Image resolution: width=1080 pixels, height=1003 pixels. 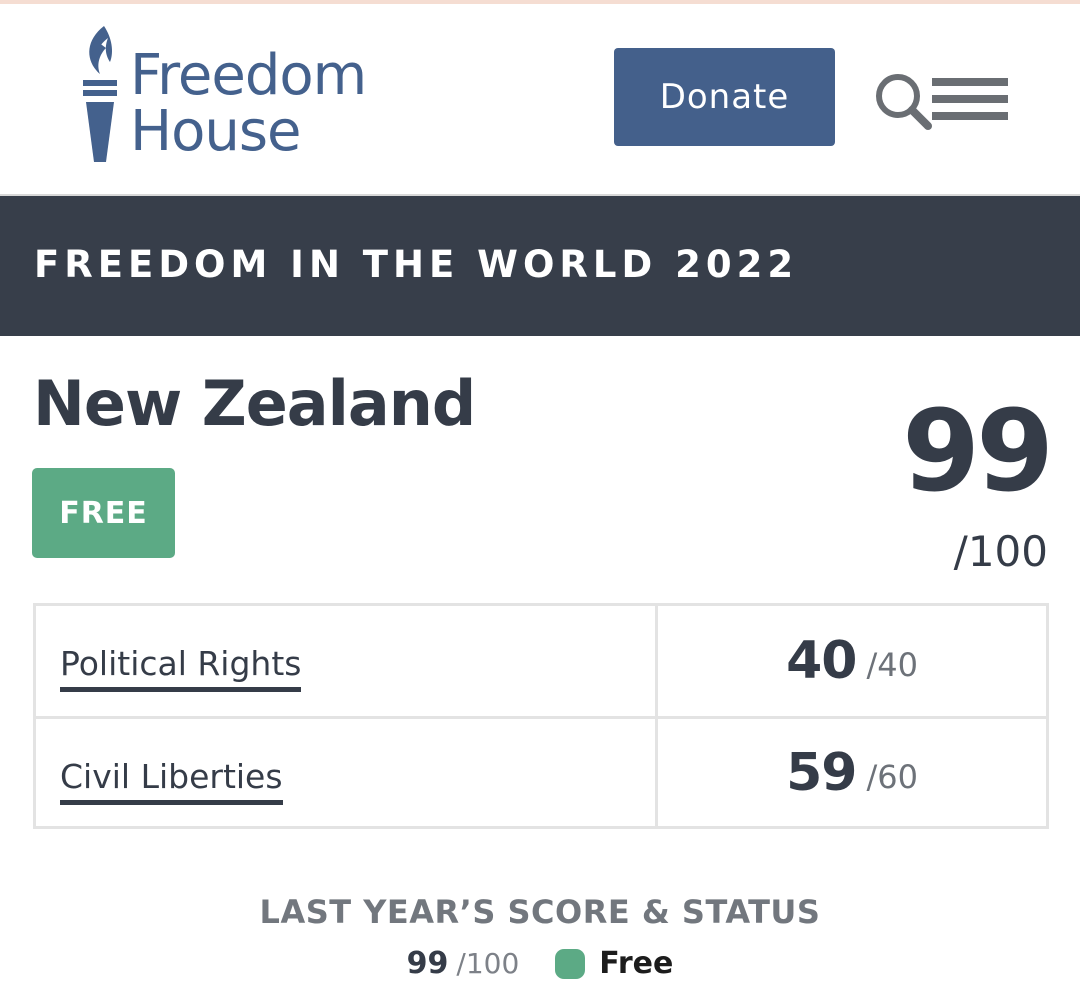 What do you see at coordinates (978, 452) in the screenshot?
I see `total-score: 99` at bounding box center [978, 452].